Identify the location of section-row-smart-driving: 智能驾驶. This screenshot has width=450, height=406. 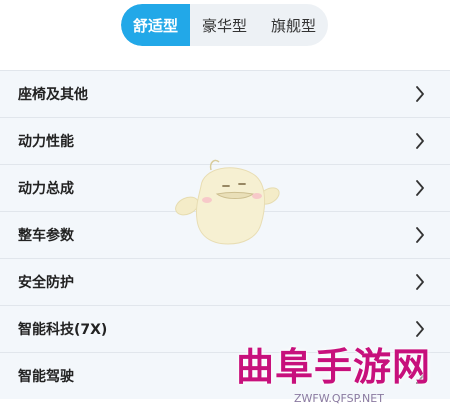
(225, 375).